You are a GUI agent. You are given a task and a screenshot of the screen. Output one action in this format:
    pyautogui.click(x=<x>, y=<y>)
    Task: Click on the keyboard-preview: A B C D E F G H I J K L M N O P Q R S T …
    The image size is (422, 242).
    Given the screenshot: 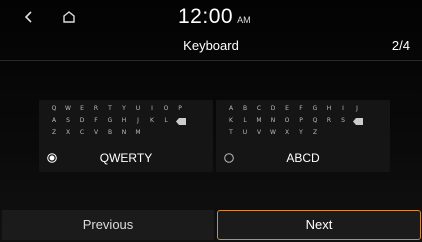 What is the action you would take?
    pyautogui.click(x=303, y=124)
    